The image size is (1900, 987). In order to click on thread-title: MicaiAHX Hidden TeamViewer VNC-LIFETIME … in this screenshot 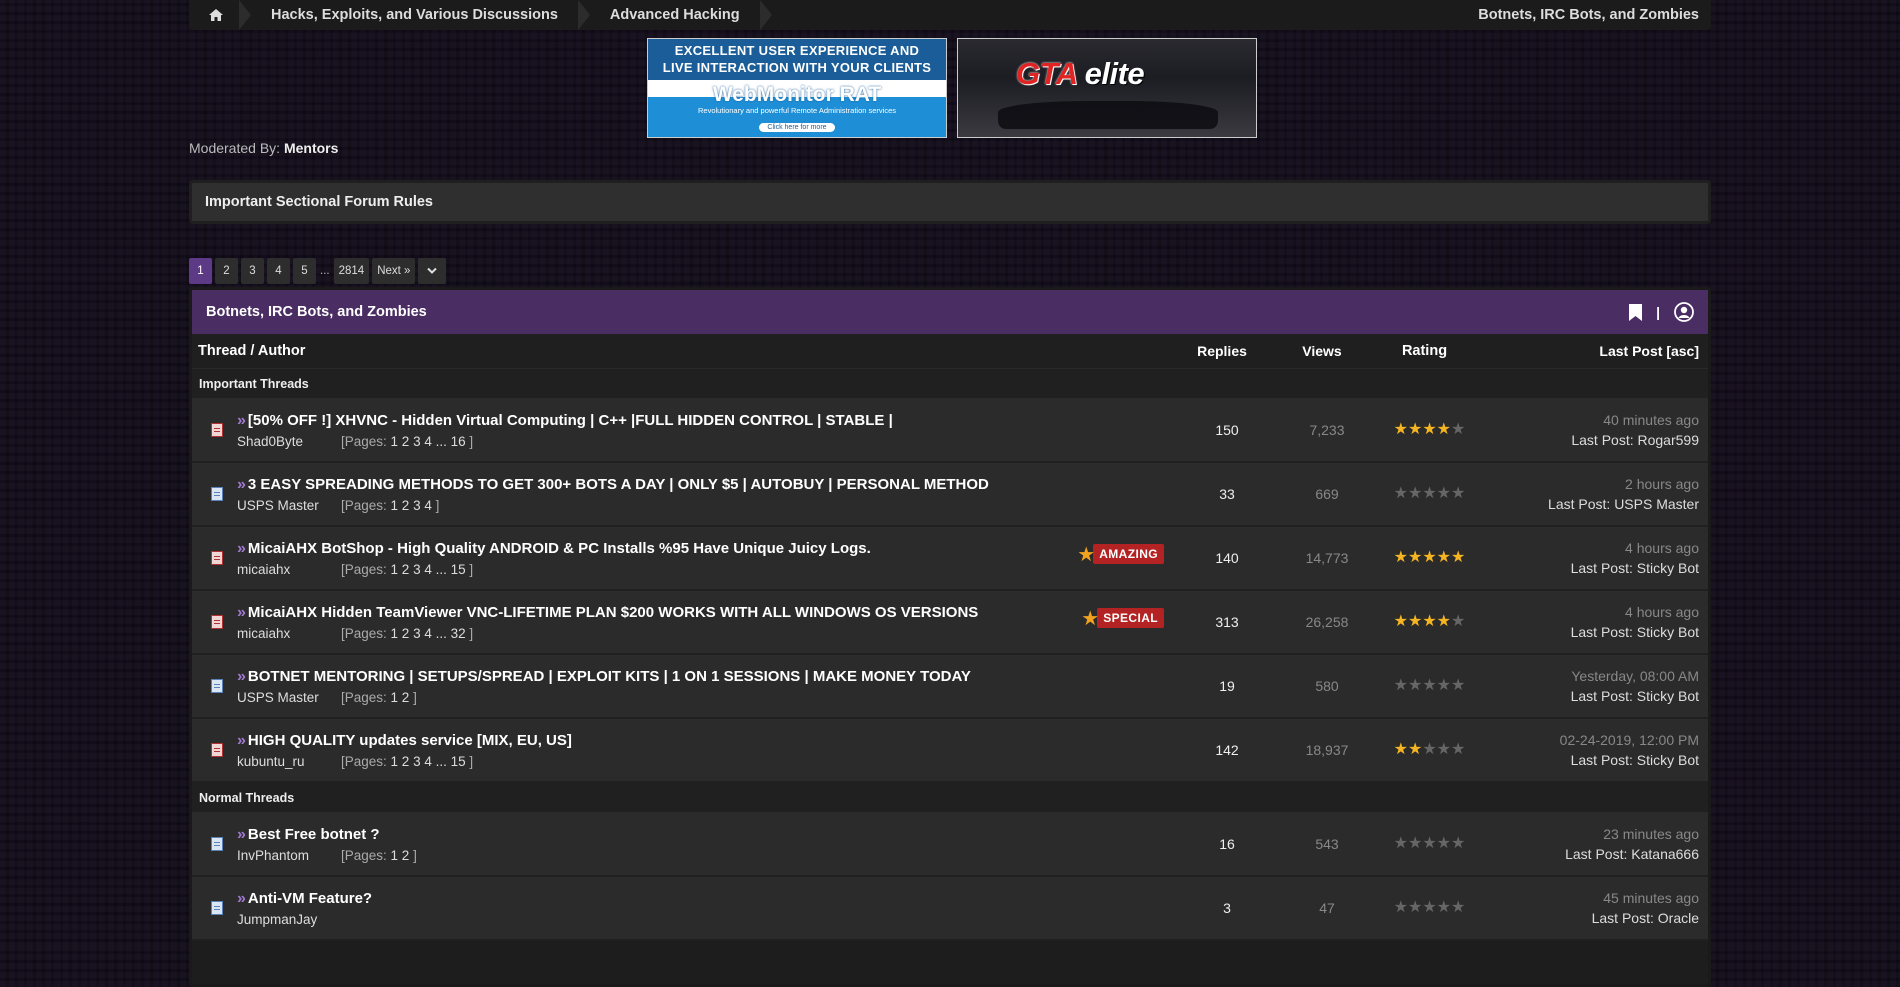, I will do `click(613, 612)`.